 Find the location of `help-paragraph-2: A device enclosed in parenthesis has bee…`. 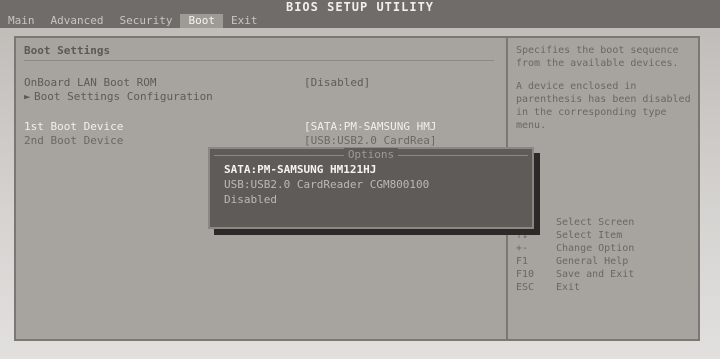

help-paragraph-2: A device enclosed in parenthesis has bee… is located at coordinates (603, 106).